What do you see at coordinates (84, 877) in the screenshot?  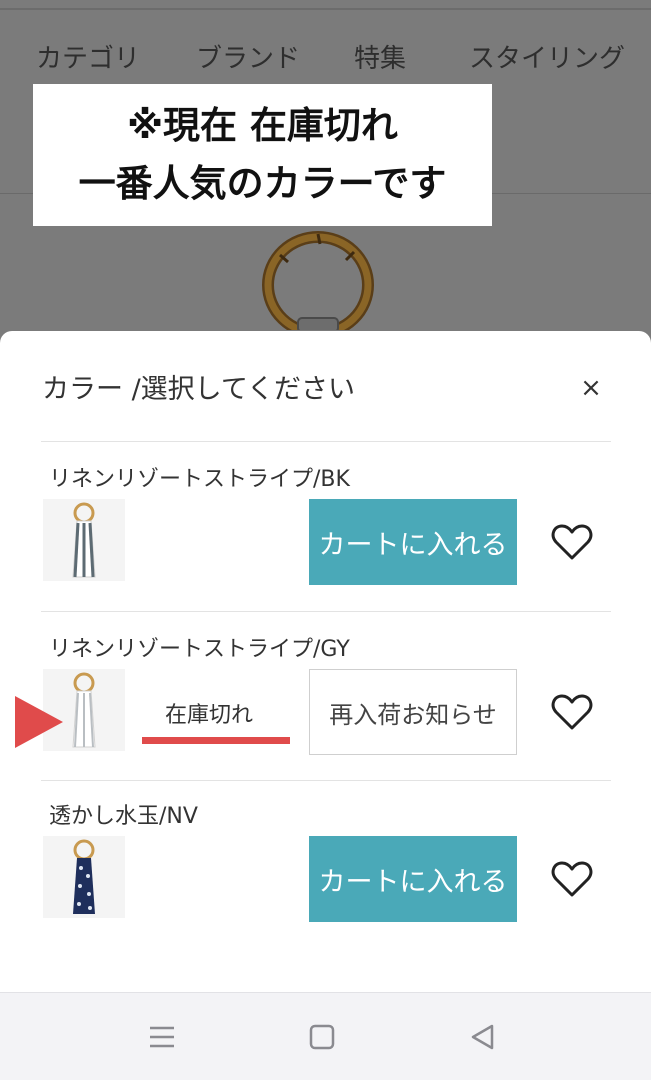 I see `dot-scarf-navy-thumbnail` at bounding box center [84, 877].